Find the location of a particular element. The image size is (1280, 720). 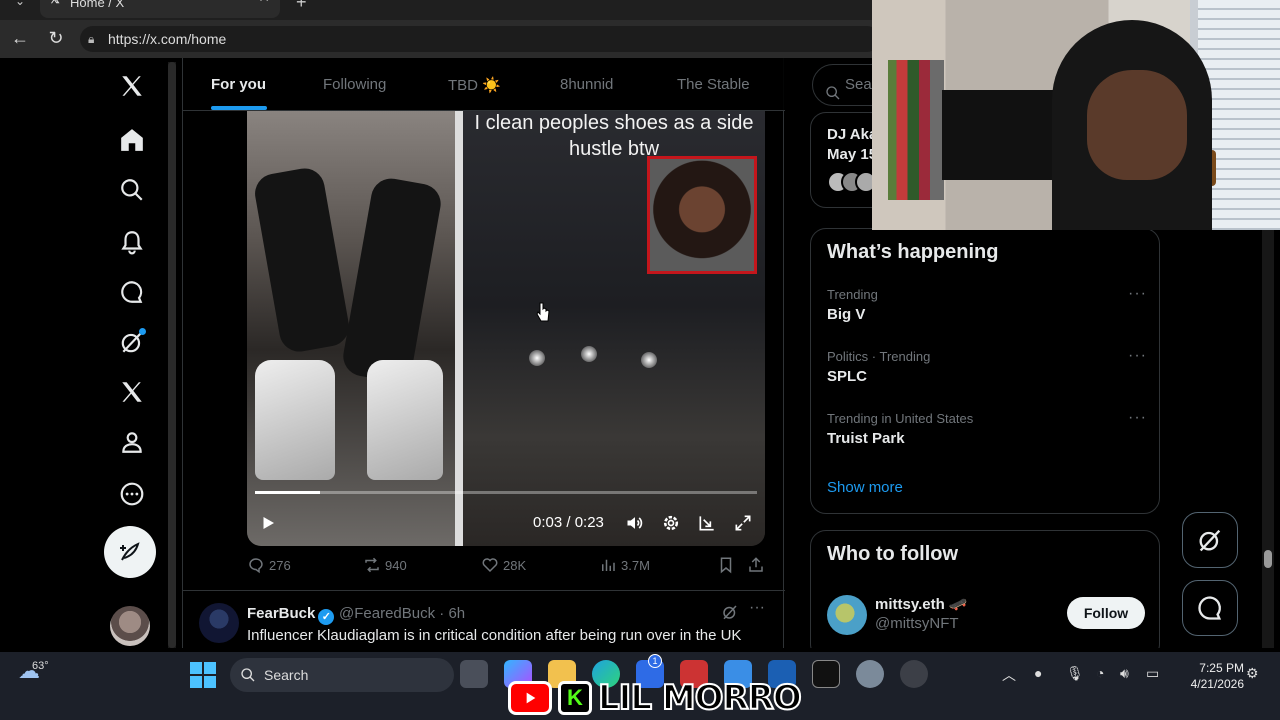

call-of-duty-icon is located at coordinates (826, 674).